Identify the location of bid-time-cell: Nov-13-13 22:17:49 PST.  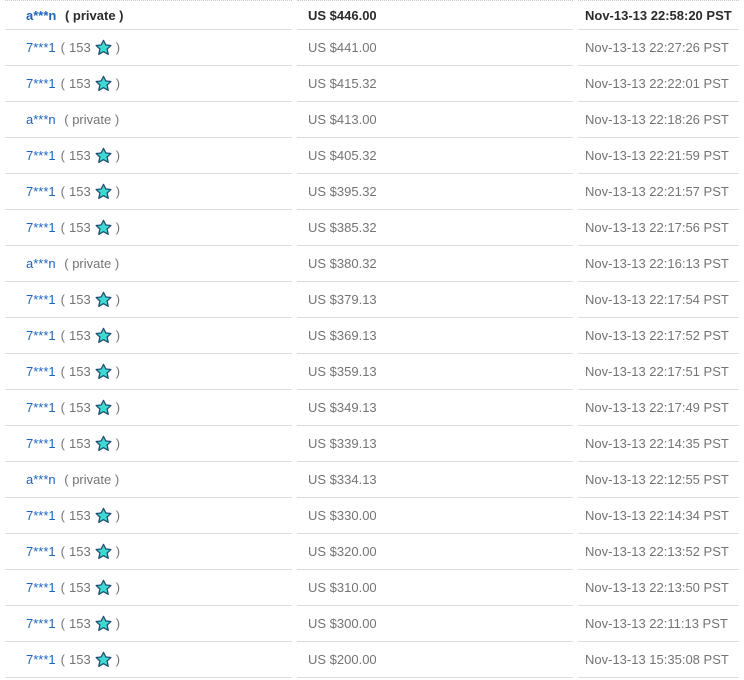
(658, 408).